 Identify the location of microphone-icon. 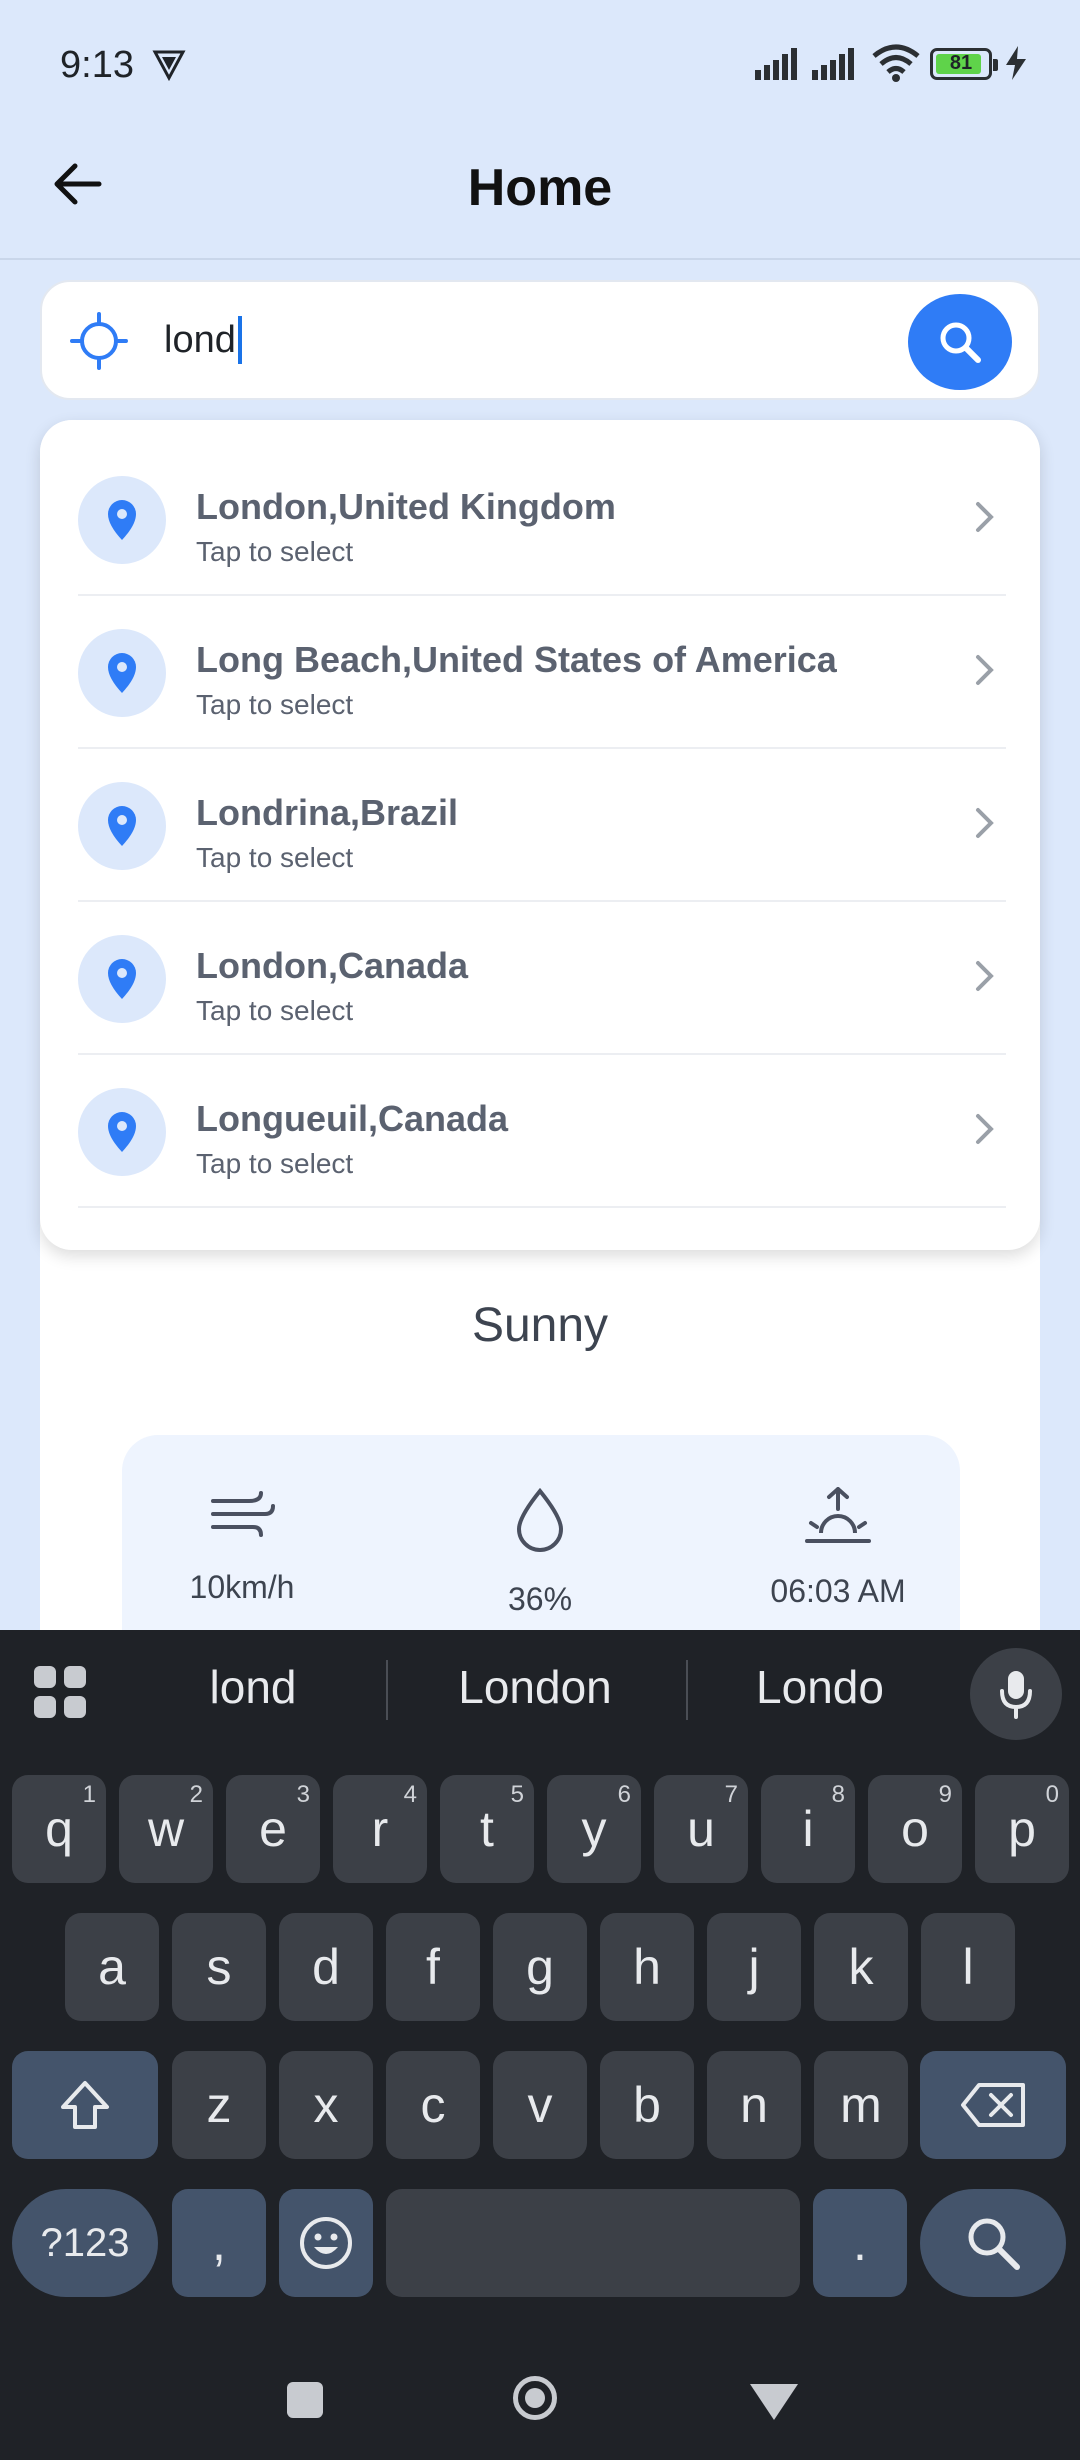
(1016, 1695).